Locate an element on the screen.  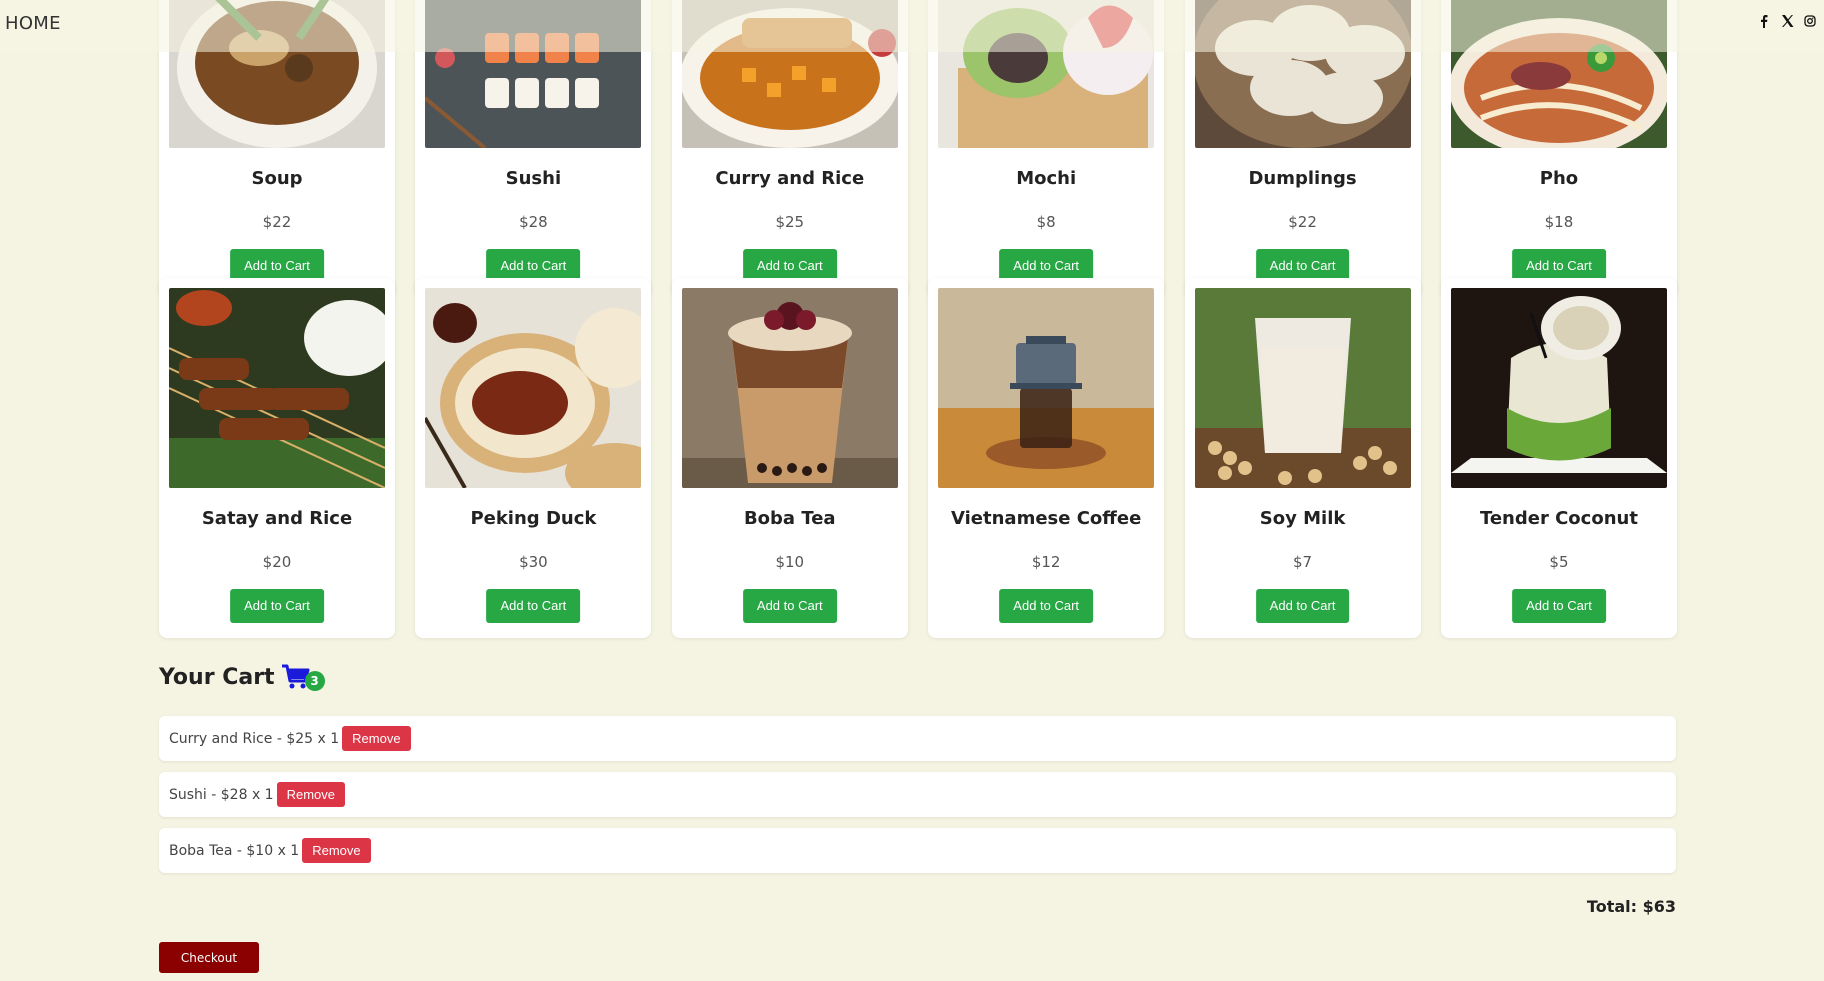
item-price: $12 is located at coordinates (1046, 562).